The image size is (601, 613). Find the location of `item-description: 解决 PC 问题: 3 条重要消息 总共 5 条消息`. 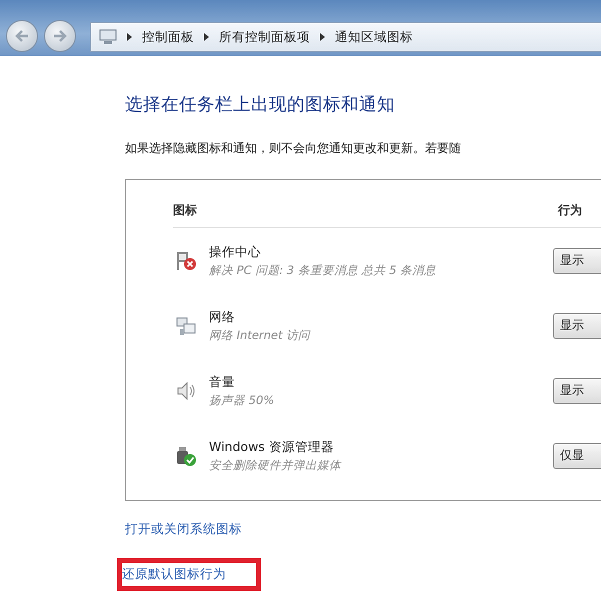

item-description: 解决 PC 问题: 3 条重要消息 总共 5 条消息 is located at coordinates (323, 270).